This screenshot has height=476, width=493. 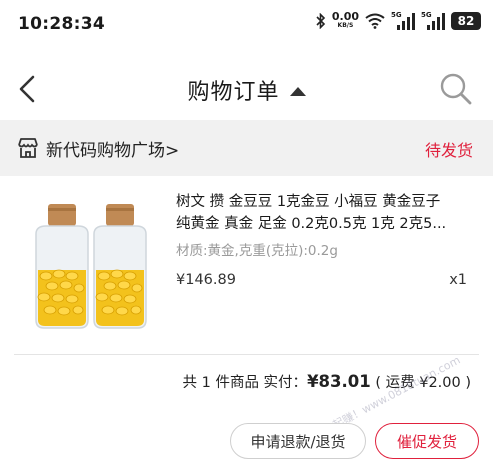 I want to click on product-image, so click(x=91, y=268).